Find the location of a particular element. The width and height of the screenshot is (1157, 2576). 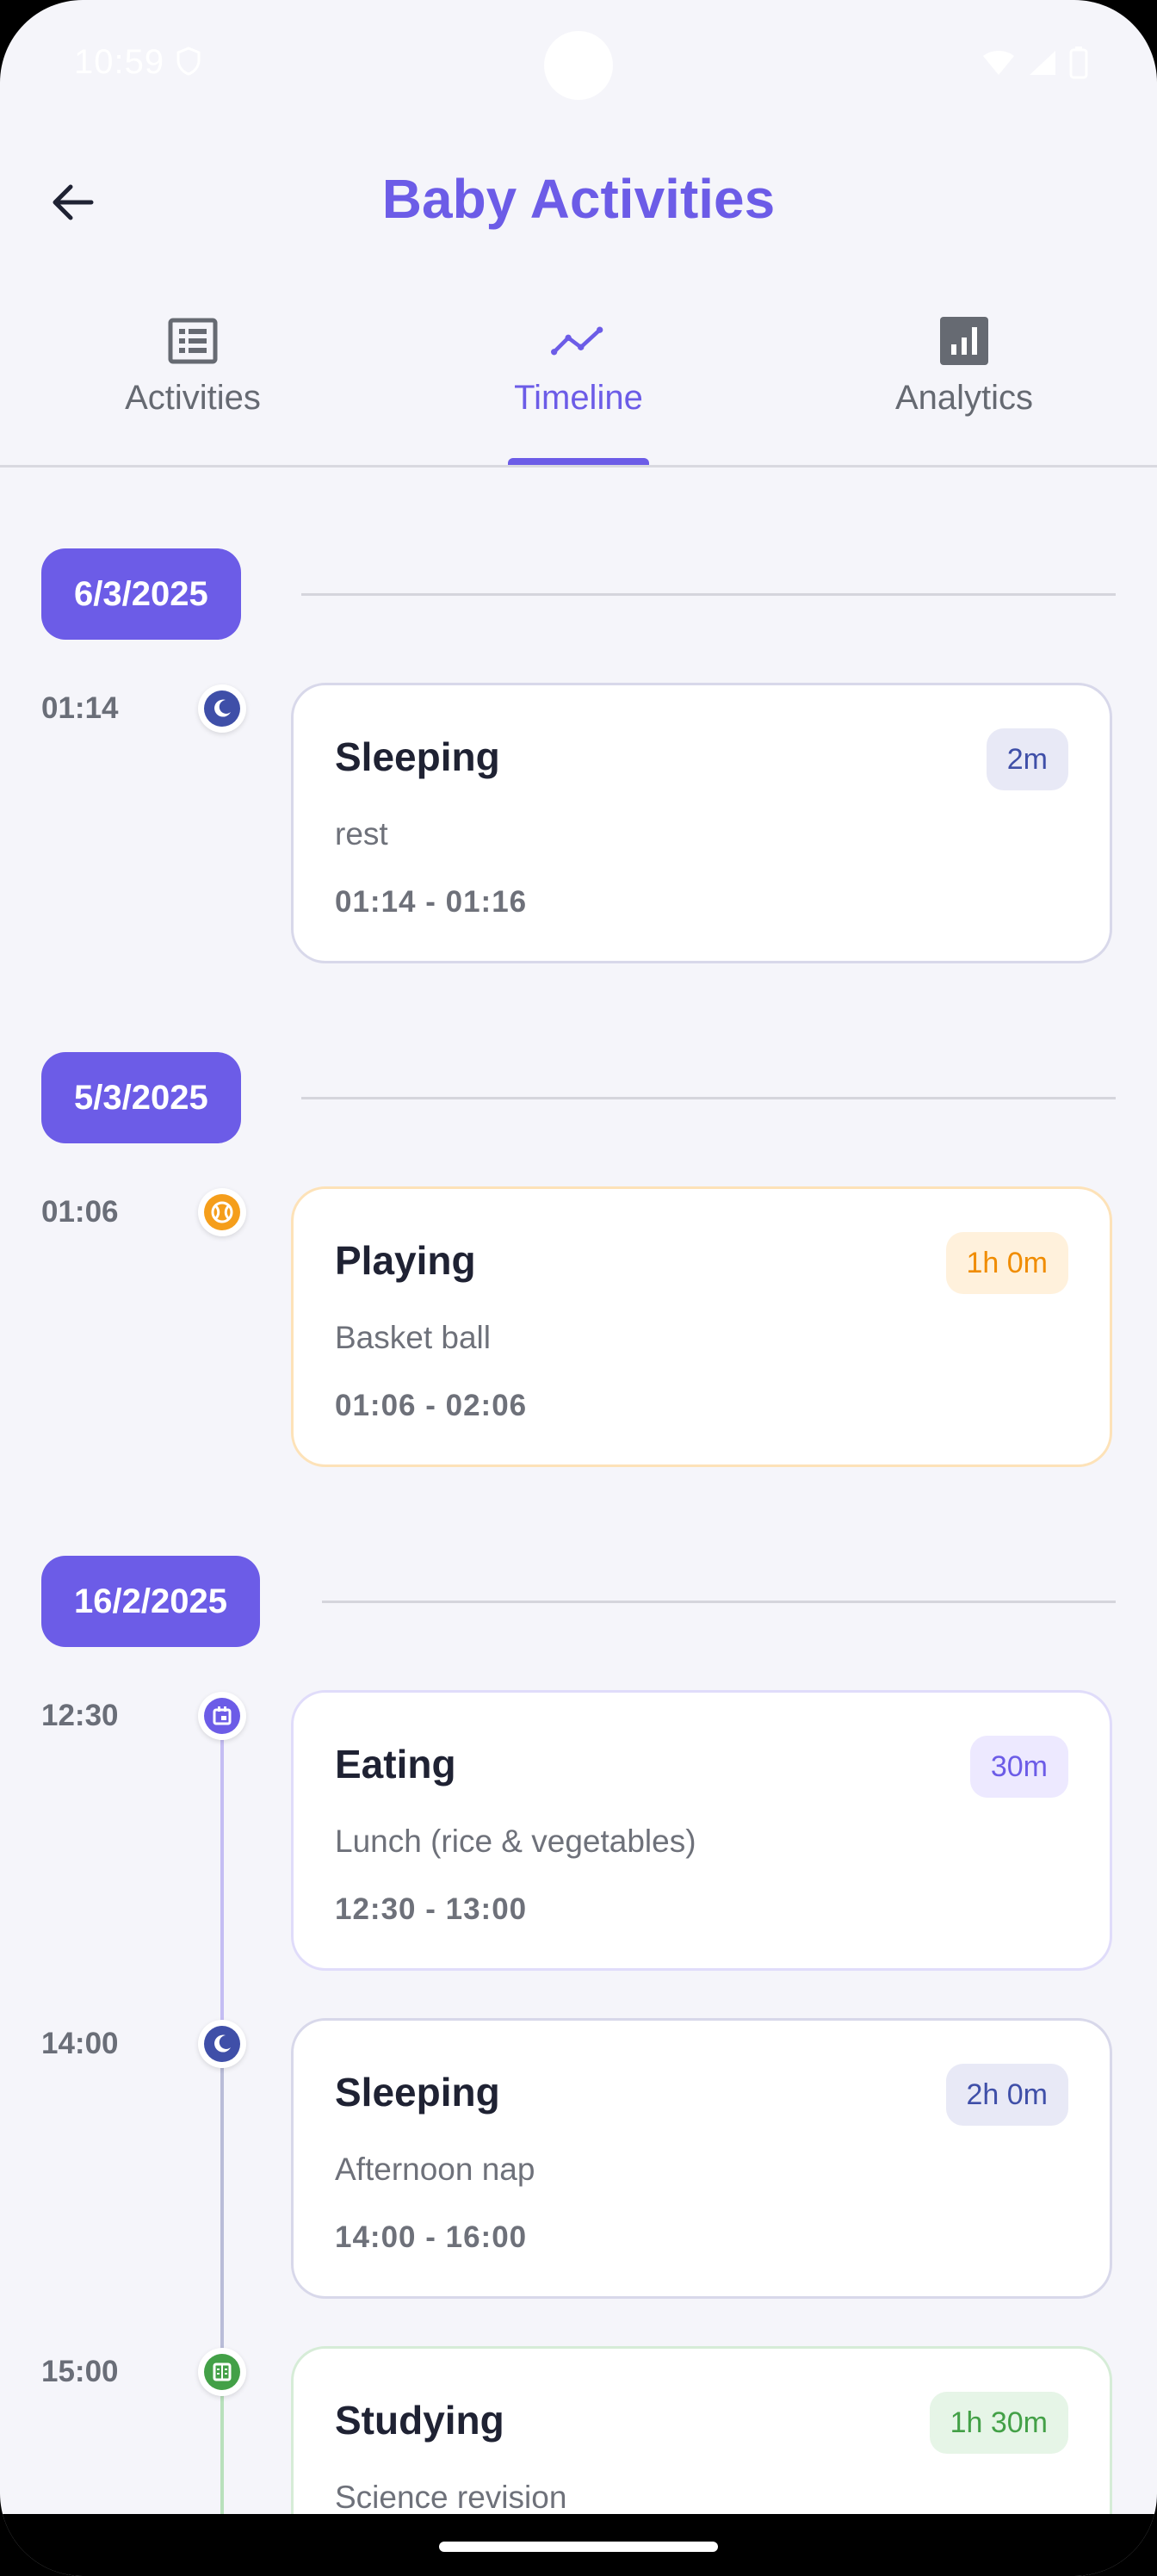

app-bar: Baby Activities is located at coordinates (579, 202).